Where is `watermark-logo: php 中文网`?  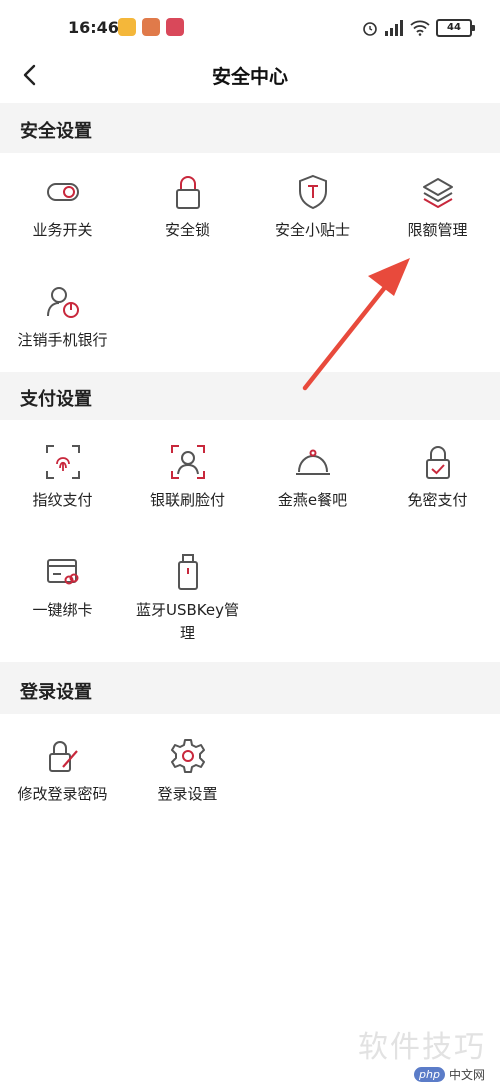
watermark-logo: php 中文网 is located at coordinates (457, 1074).